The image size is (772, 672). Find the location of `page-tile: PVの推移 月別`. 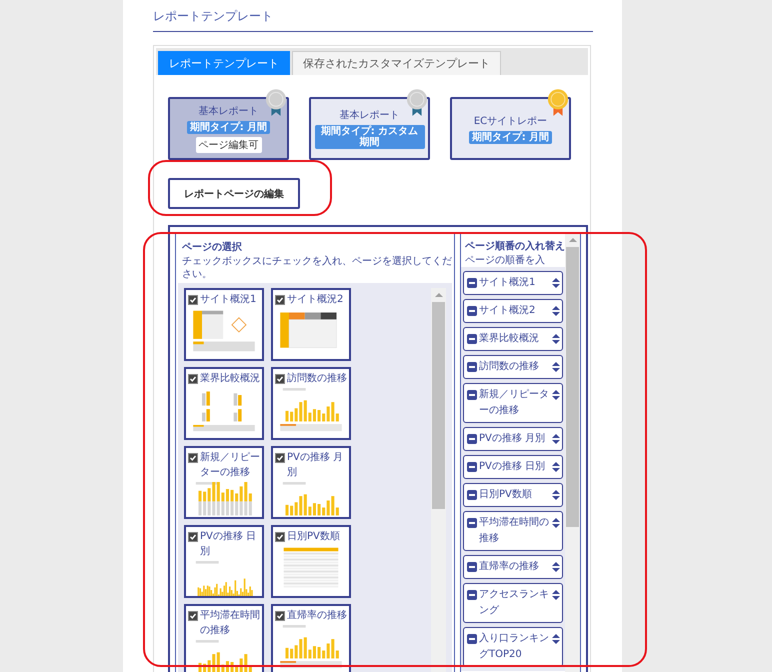

page-tile: PVの推移 月別 is located at coordinates (311, 482).